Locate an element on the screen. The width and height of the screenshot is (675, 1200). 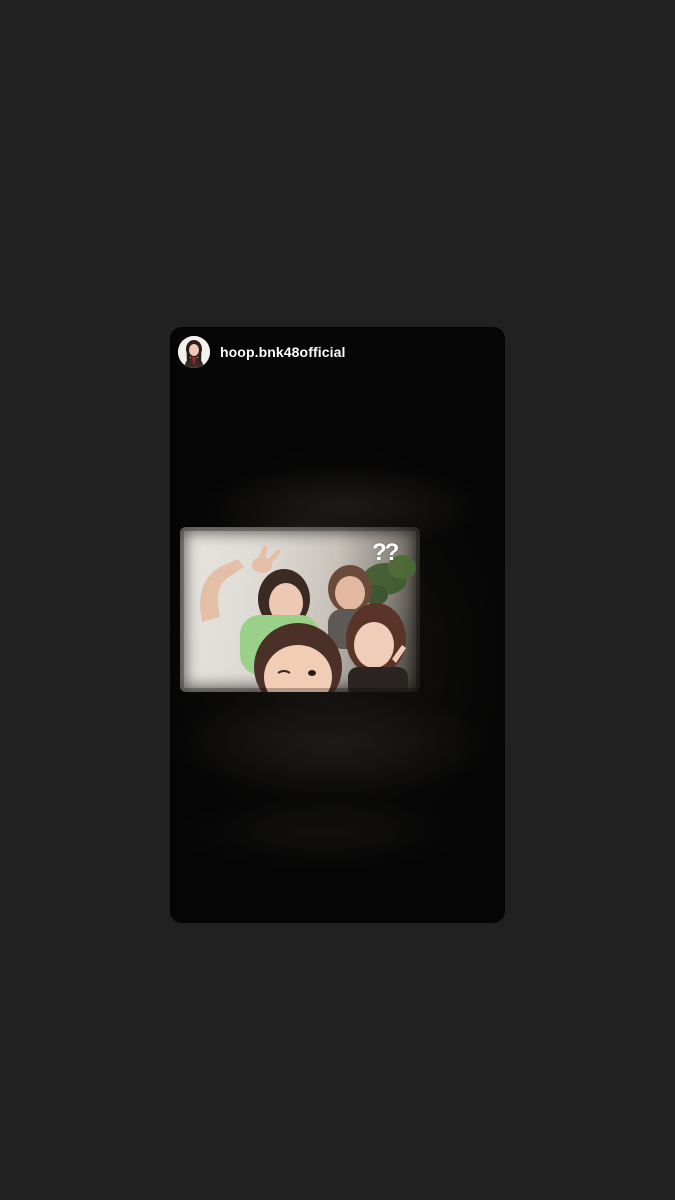
username-label: hoop.bnk48official is located at coordinates (282, 352).